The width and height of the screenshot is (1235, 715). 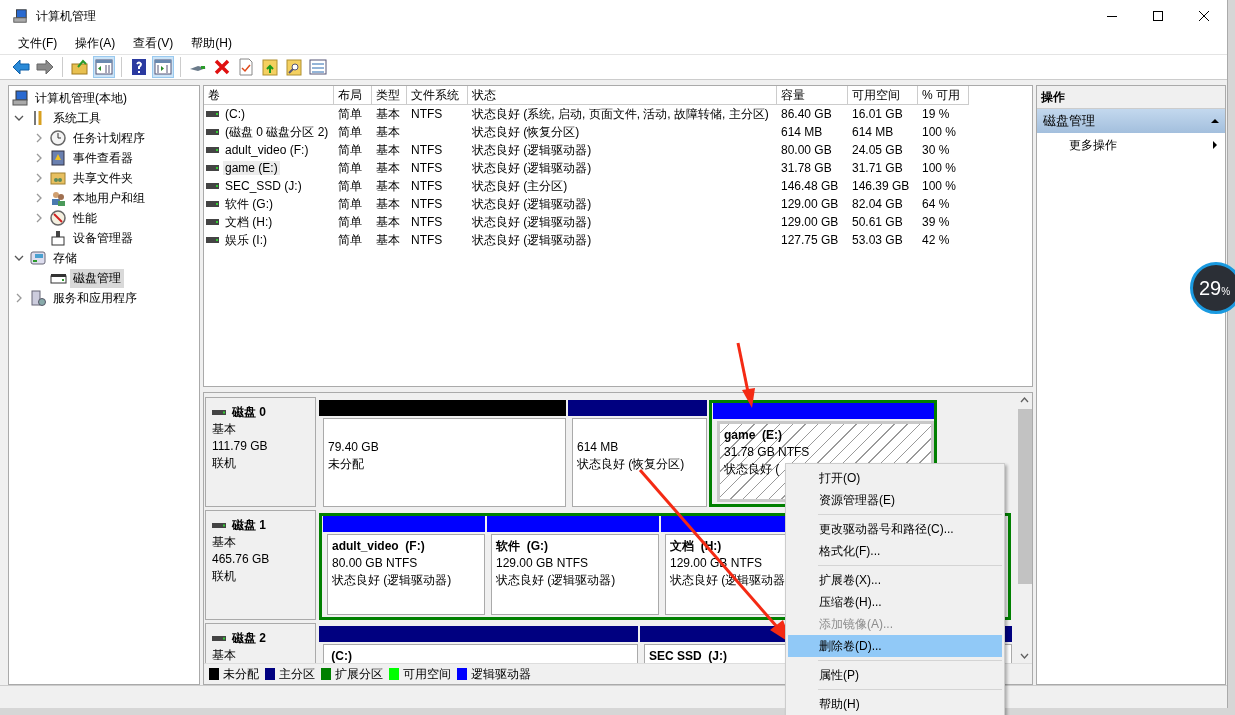 What do you see at coordinates (936, 204) in the screenshot?
I see `table-cell: 64 %` at bounding box center [936, 204].